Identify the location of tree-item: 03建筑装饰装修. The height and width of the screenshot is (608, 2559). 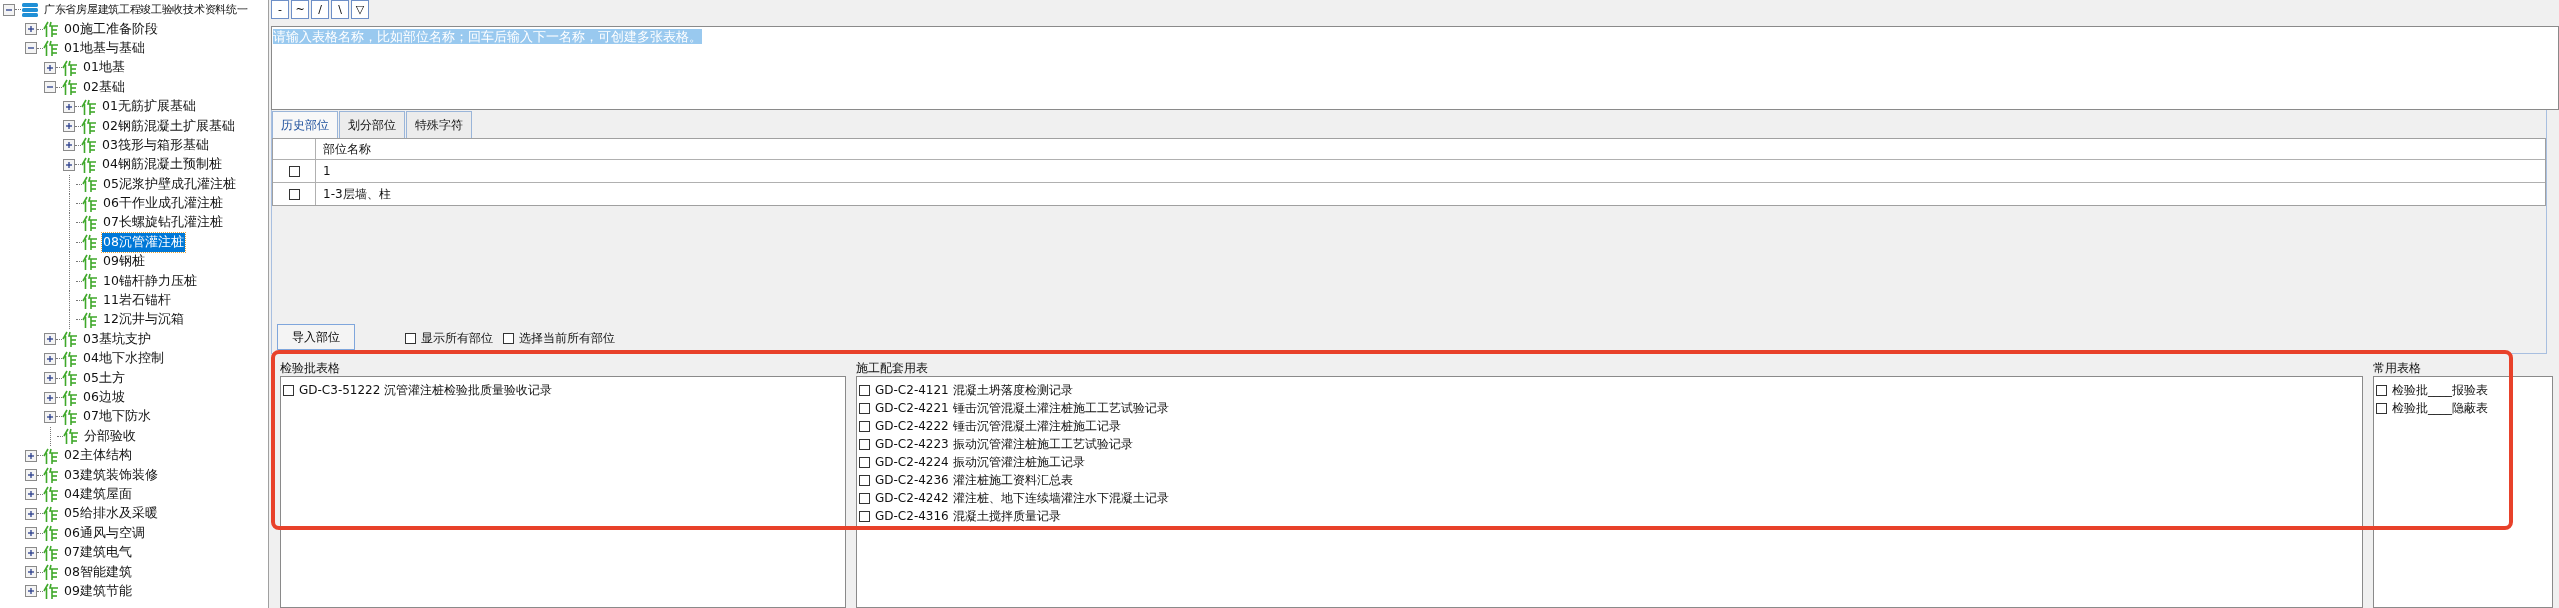
(111, 475).